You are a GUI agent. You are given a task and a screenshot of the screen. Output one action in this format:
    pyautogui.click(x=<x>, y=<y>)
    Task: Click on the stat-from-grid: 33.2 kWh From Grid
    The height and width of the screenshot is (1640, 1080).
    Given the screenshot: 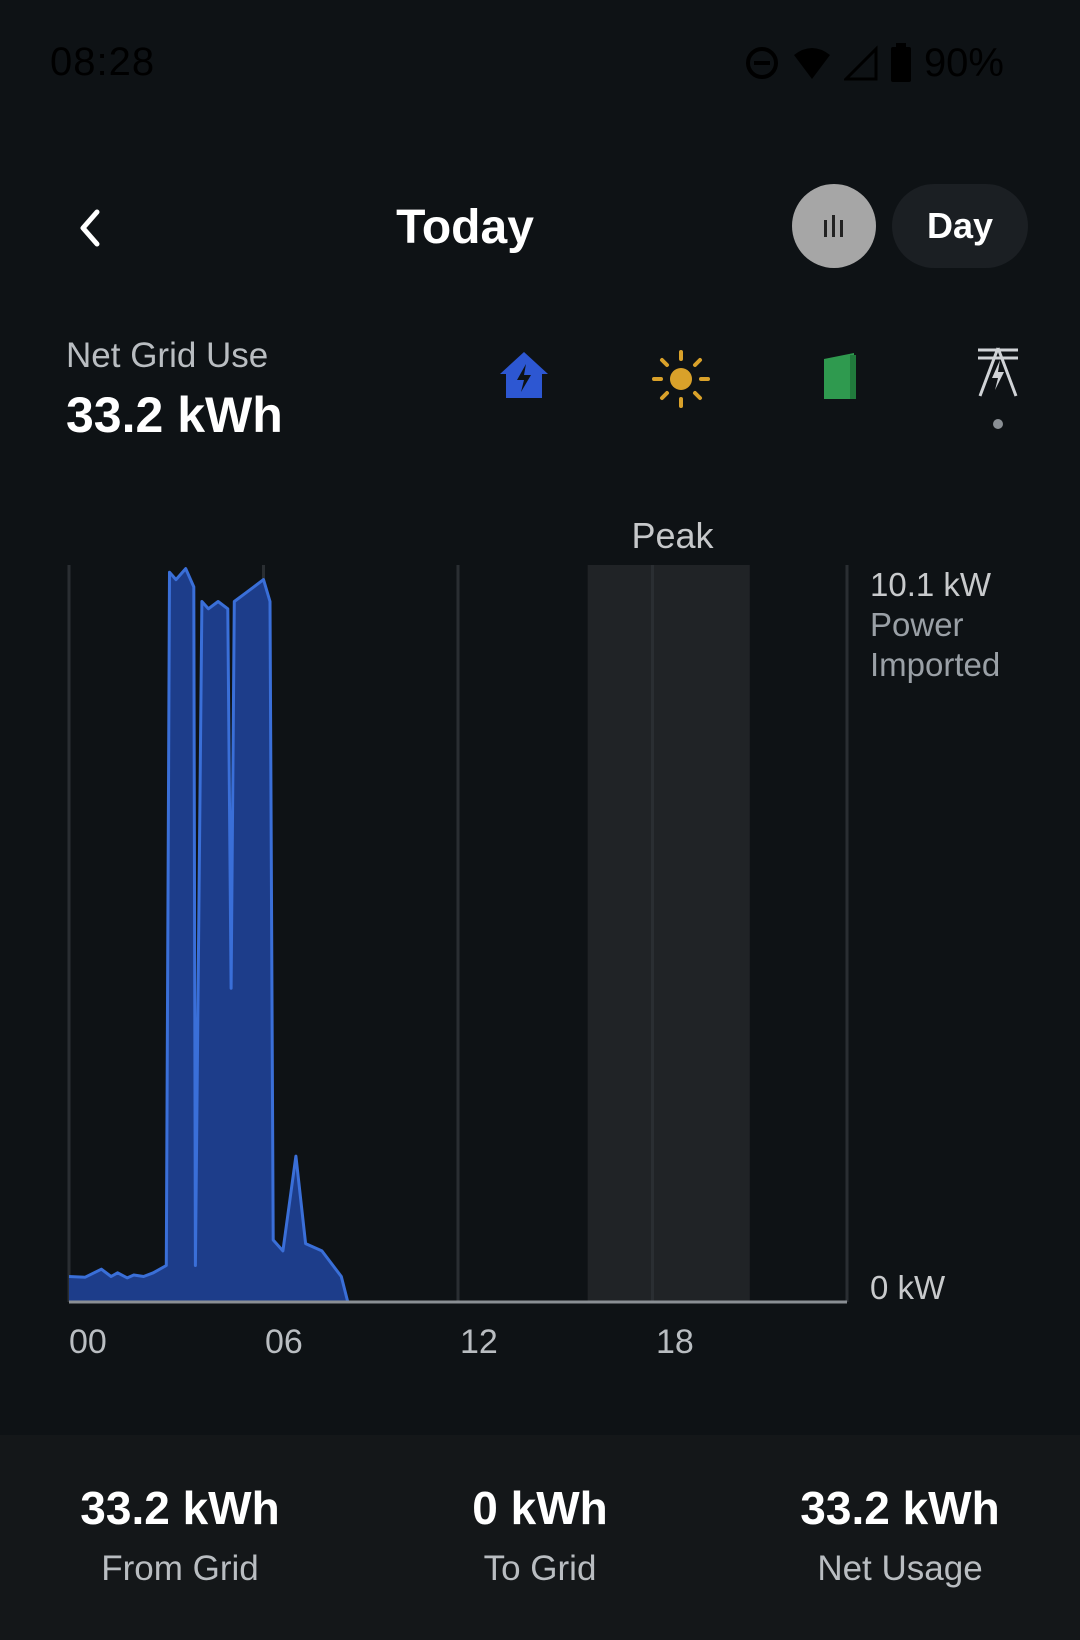 What is the action you would take?
    pyautogui.click(x=180, y=1535)
    